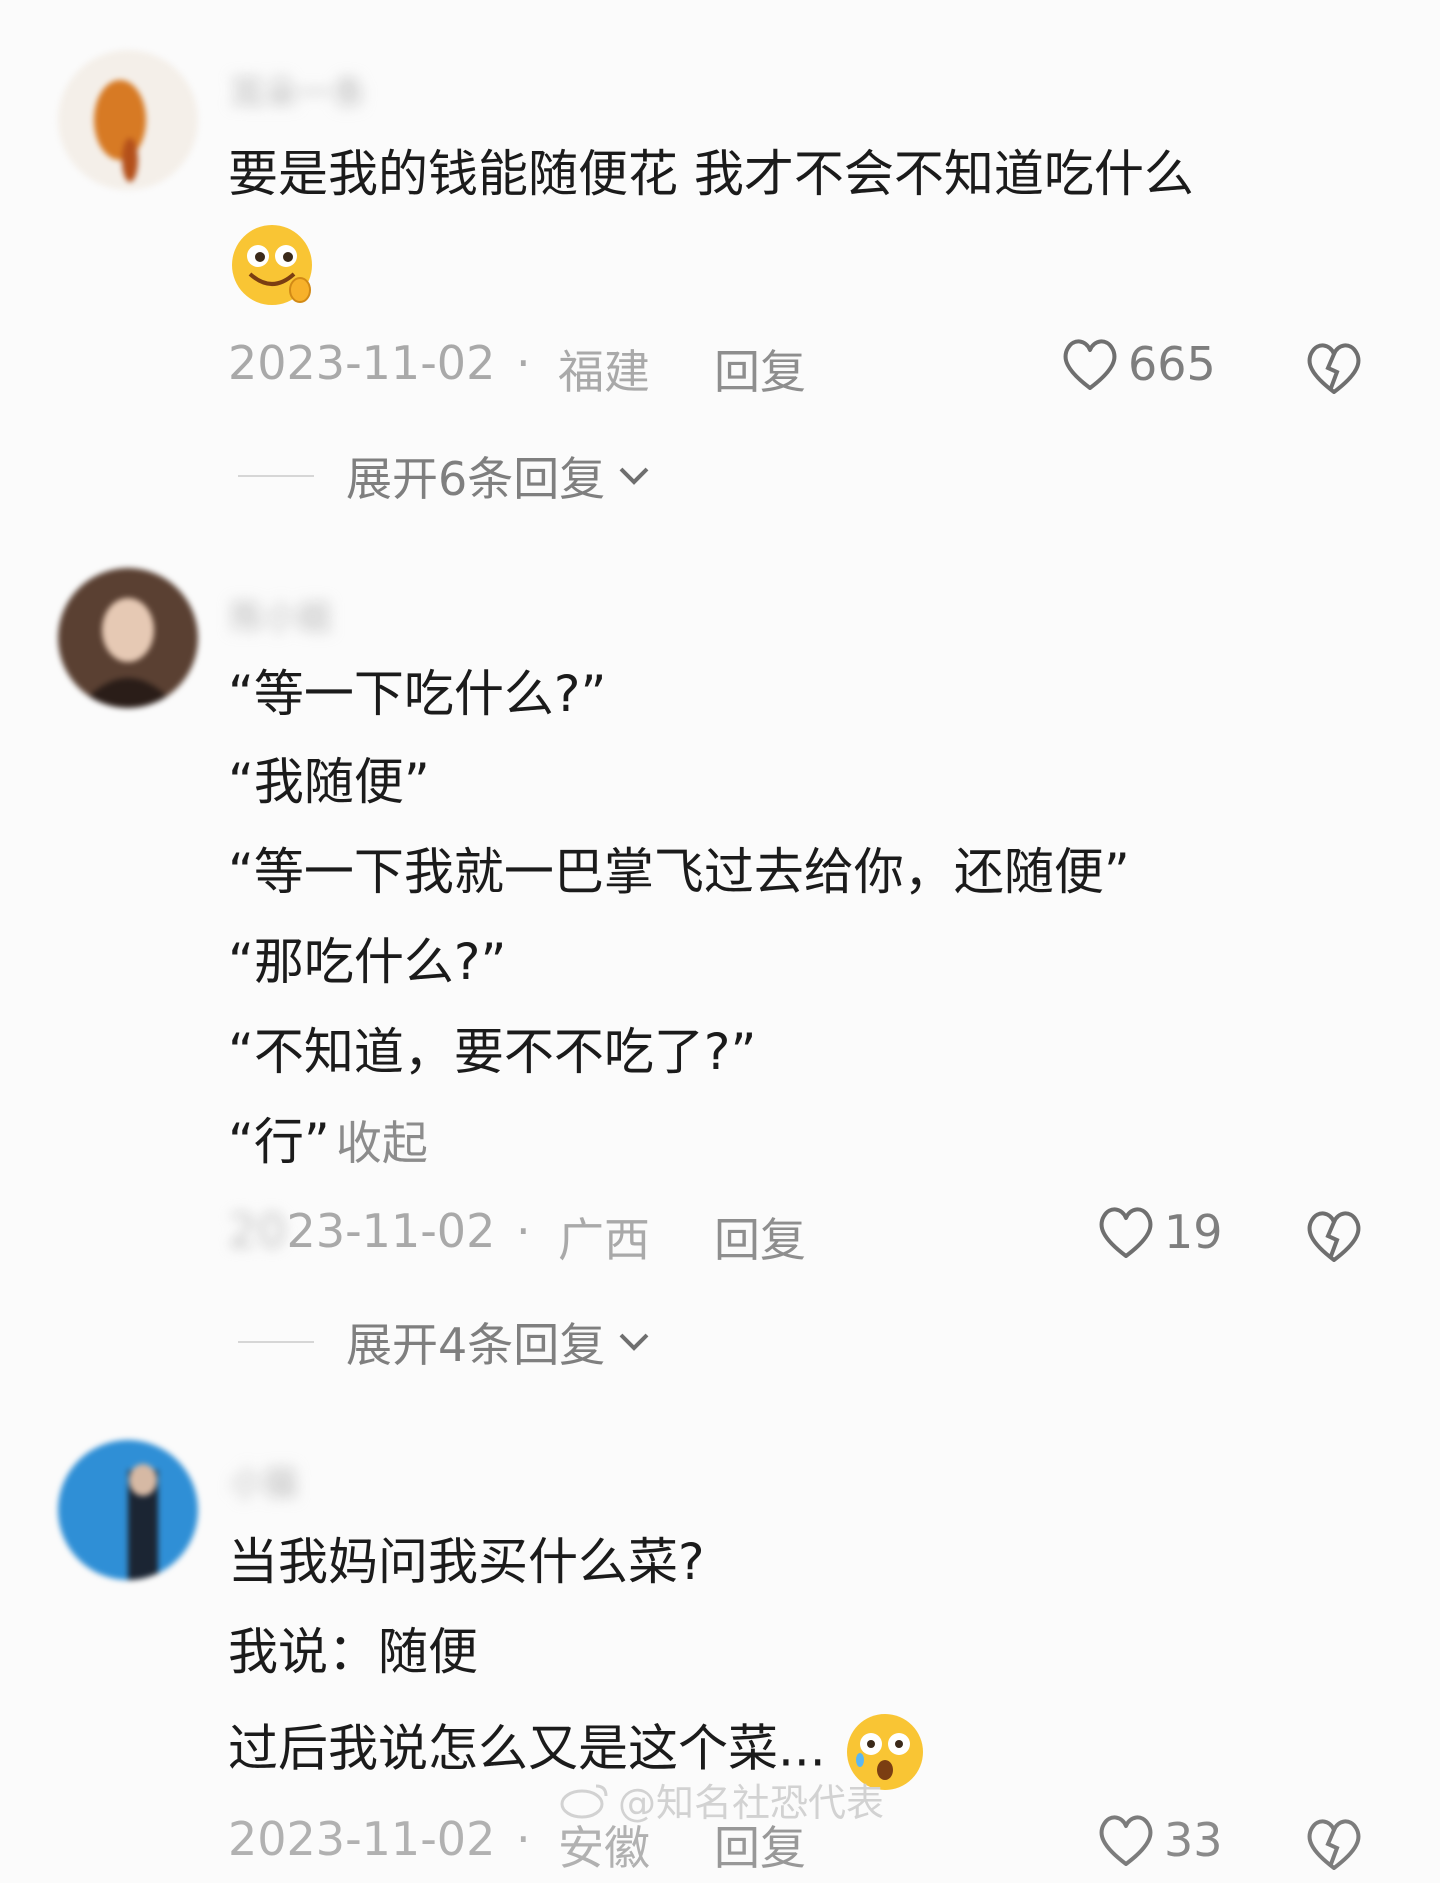 The image size is (1440, 1883). I want to click on like-button: 665, so click(1138, 364).